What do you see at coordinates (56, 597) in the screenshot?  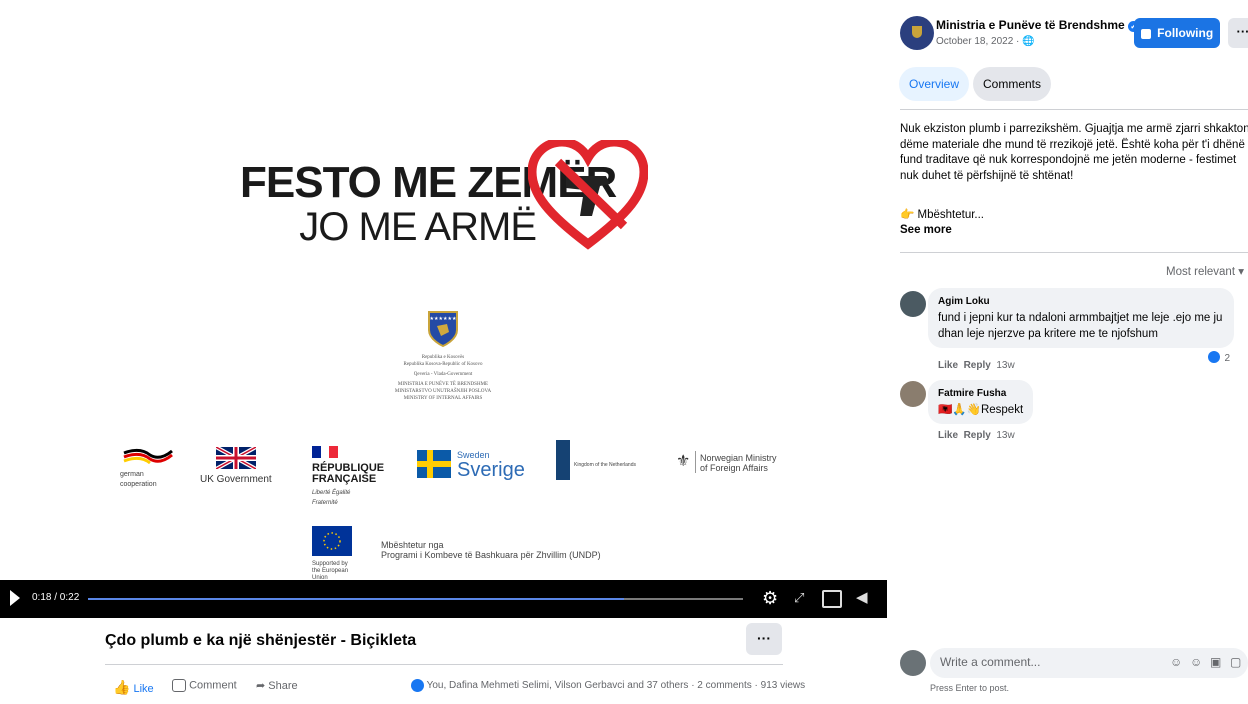 I see `video-time: 0:18 / 0:22` at bounding box center [56, 597].